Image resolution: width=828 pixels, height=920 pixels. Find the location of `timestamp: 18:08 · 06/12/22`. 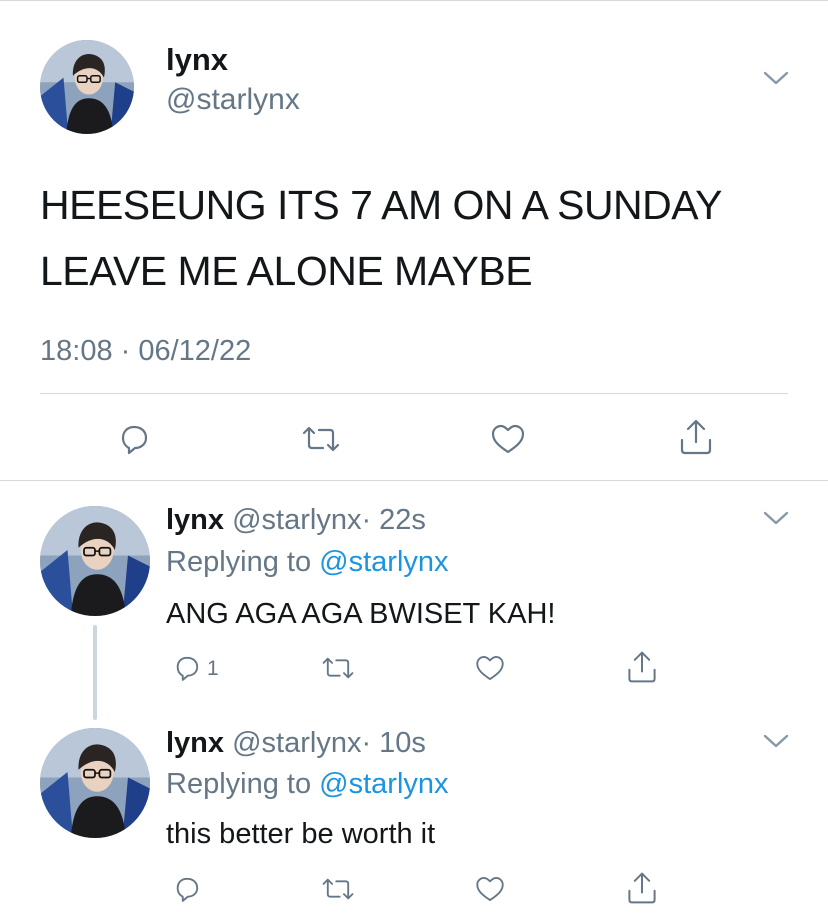

timestamp: 18:08 · 06/12/22 is located at coordinates (145, 351).